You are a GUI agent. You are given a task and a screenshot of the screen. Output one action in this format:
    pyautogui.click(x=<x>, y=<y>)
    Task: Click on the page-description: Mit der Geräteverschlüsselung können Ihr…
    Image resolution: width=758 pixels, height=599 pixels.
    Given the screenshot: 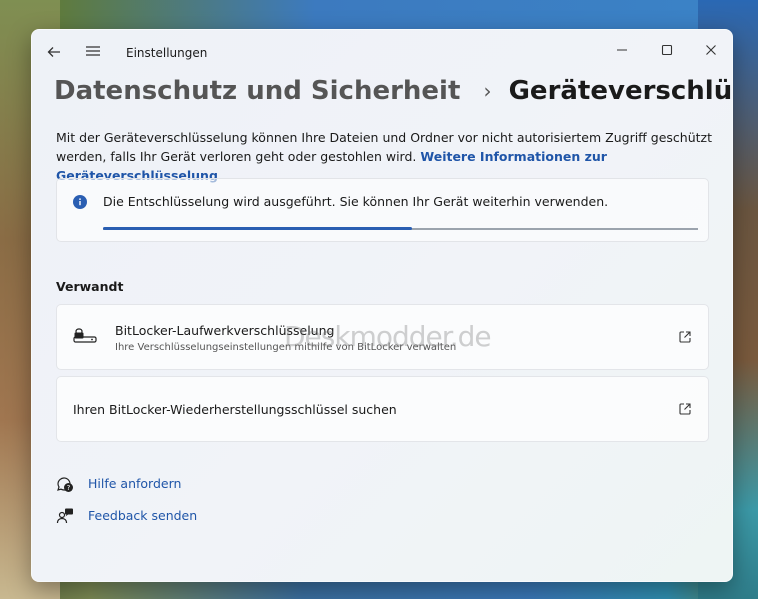 What is the action you would take?
    pyautogui.click(x=391, y=156)
    